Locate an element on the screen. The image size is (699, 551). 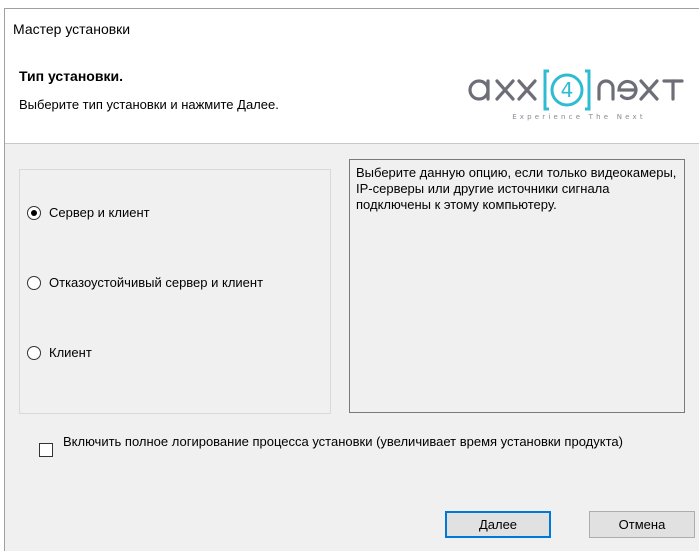
title-bar: Мастер установки is located at coordinates (352, 28).